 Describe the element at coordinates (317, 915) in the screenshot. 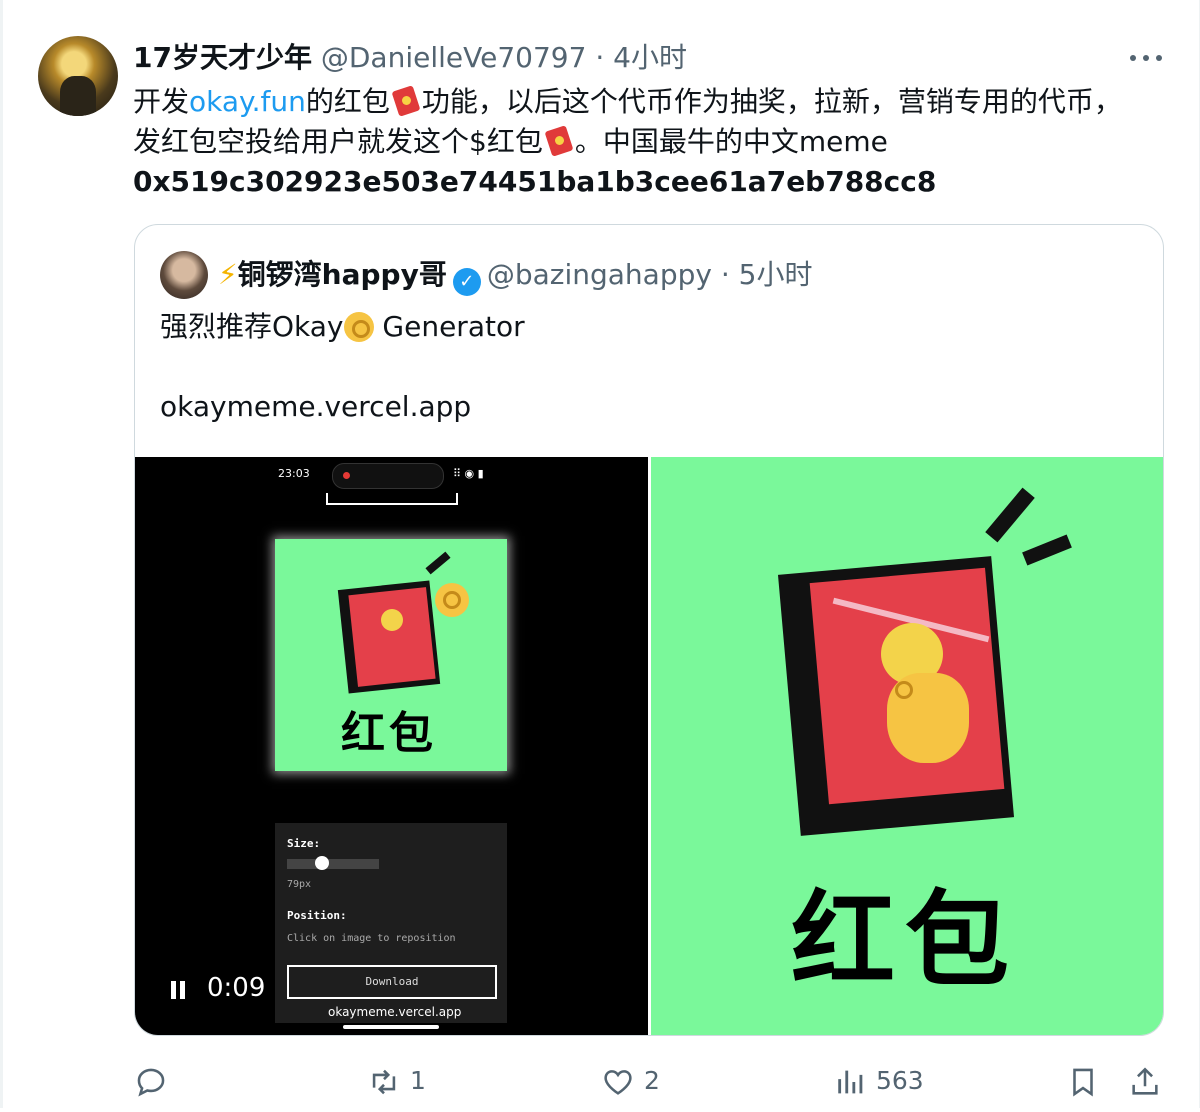

I see `position-label: Position:` at that location.